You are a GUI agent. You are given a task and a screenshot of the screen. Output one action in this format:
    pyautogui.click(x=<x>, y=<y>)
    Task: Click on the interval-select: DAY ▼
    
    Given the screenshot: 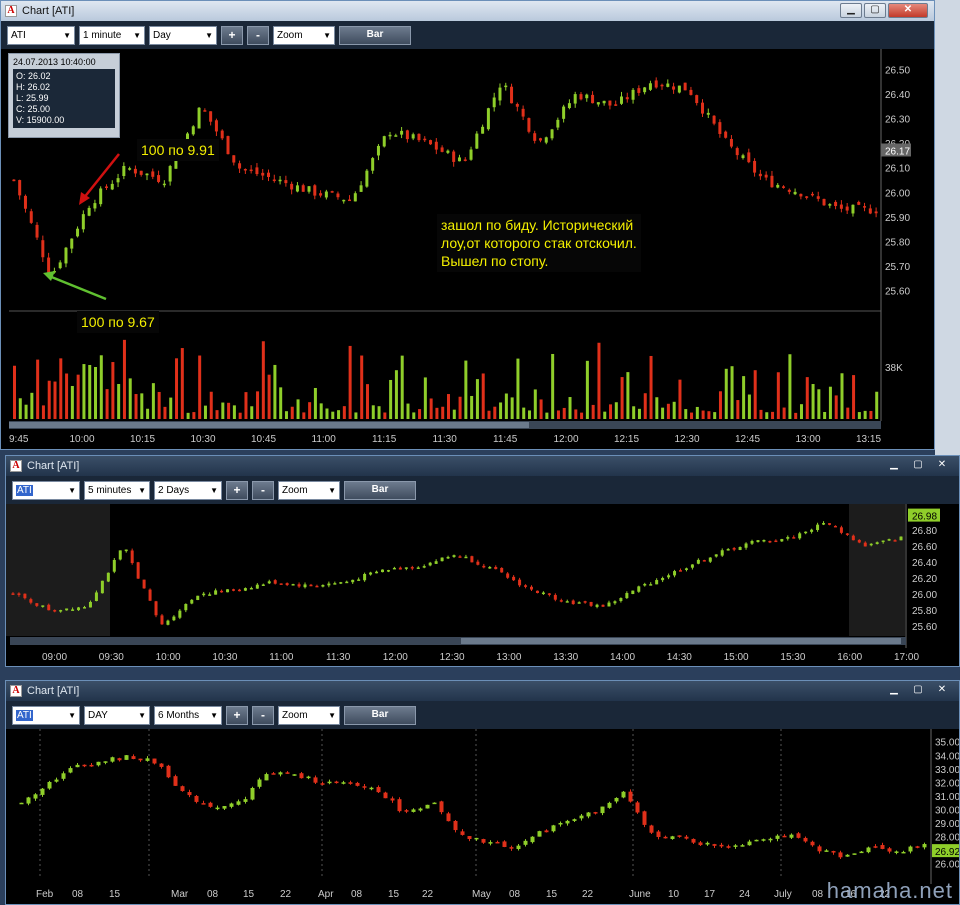 What is the action you would take?
    pyautogui.click(x=117, y=715)
    